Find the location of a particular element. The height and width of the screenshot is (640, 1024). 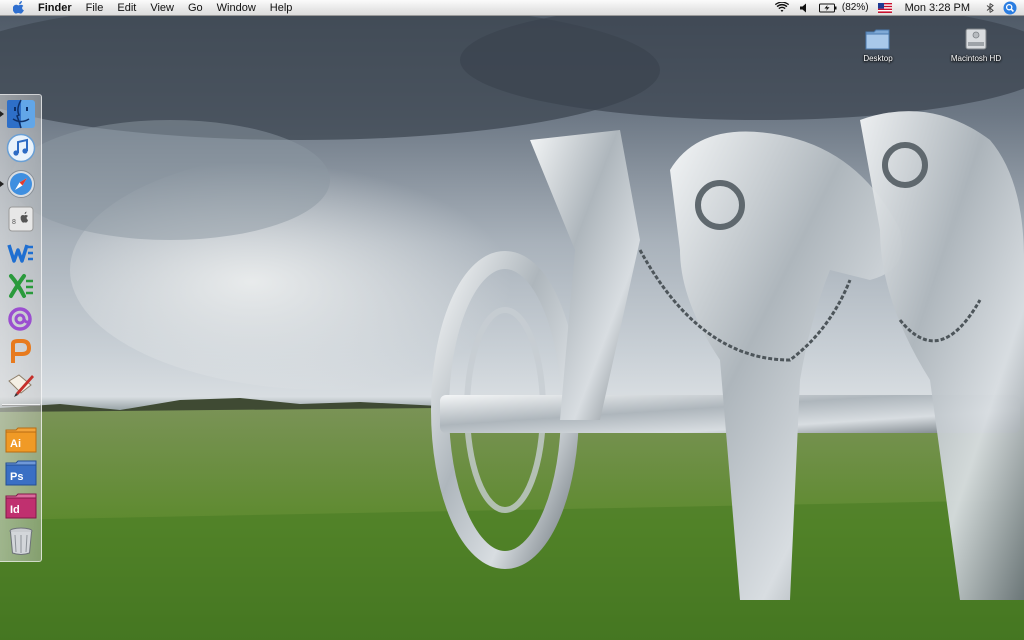

finder-icon is located at coordinates (21, 114).